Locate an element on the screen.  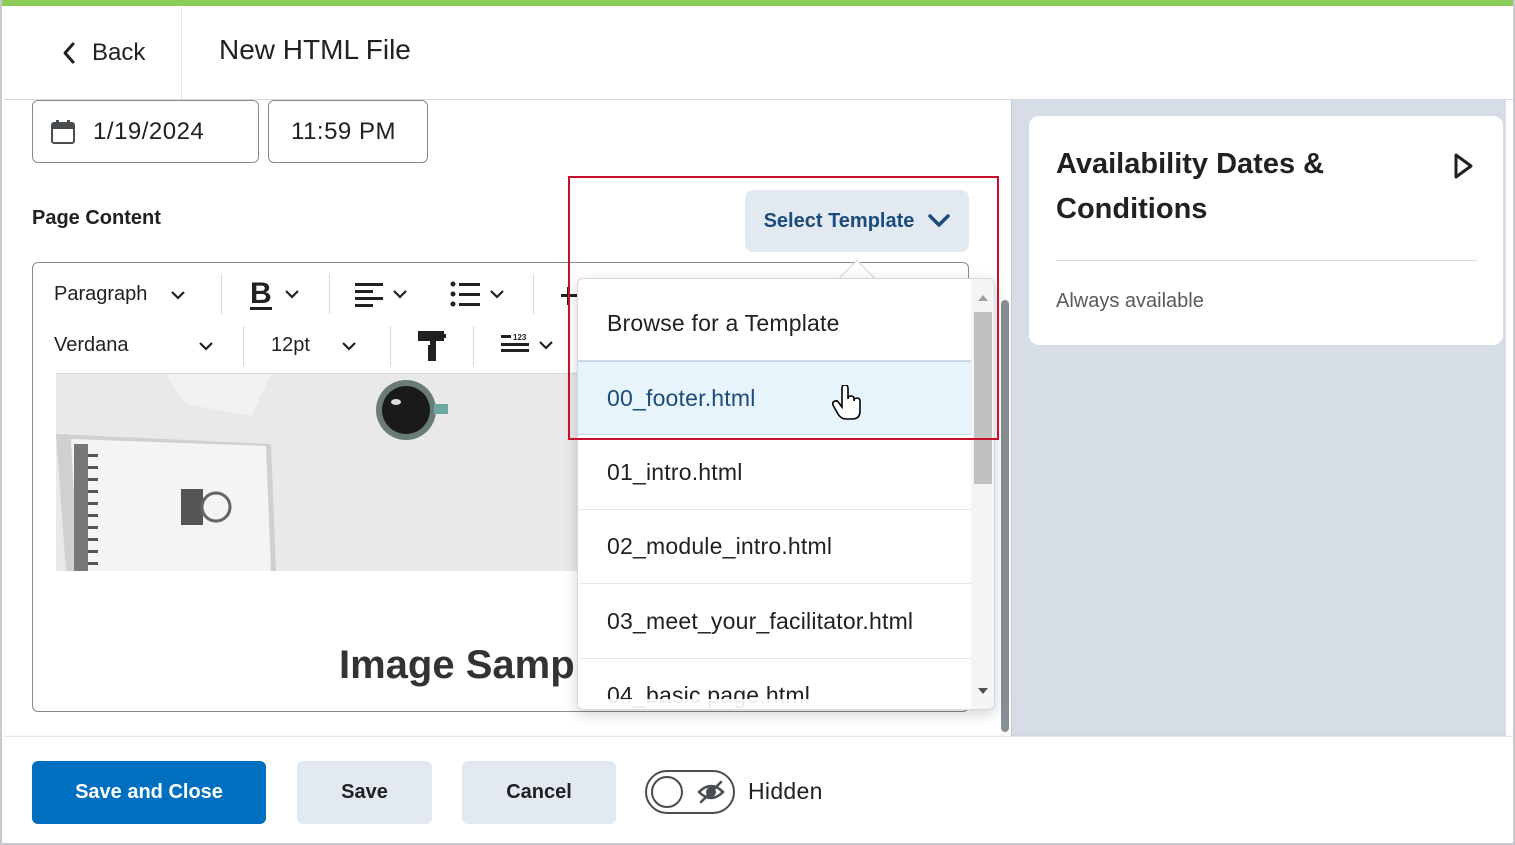
due-time-input: 11:59 PM is located at coordinates (348, 131).